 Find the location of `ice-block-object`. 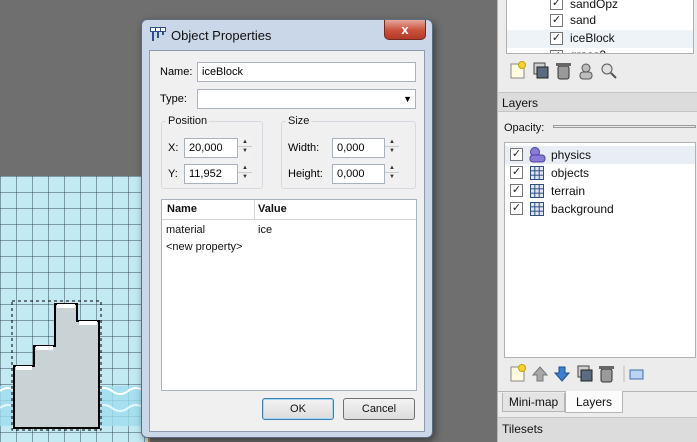

ice-block-object is located at coordinates (75, 309).